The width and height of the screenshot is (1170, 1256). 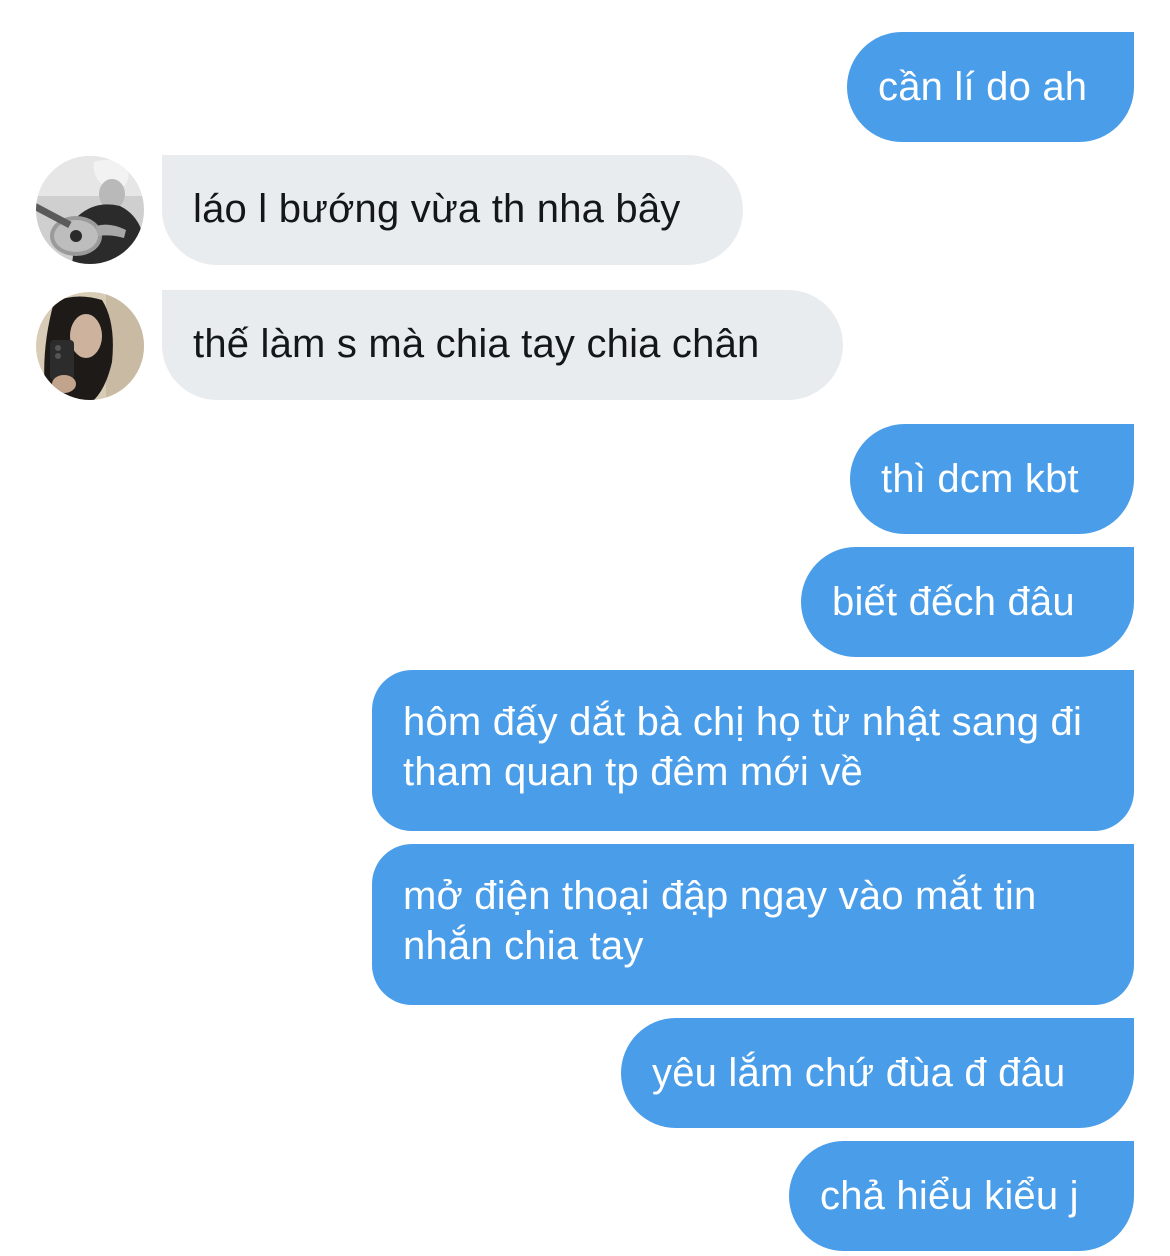 I want to click on outgoing-message-bubble: cần lí do ah, so click(x=990, y=87).